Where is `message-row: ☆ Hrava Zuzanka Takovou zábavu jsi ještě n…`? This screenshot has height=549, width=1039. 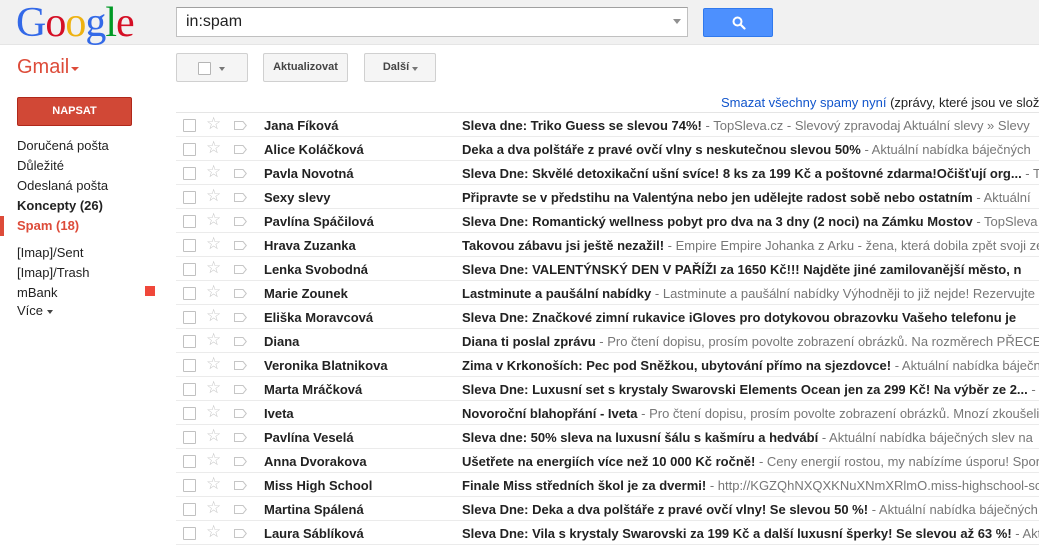 message-row: ☆ Hrava Zuzanka Takovou zábavu jsi ještě n… is located at coordinates (607, 245).